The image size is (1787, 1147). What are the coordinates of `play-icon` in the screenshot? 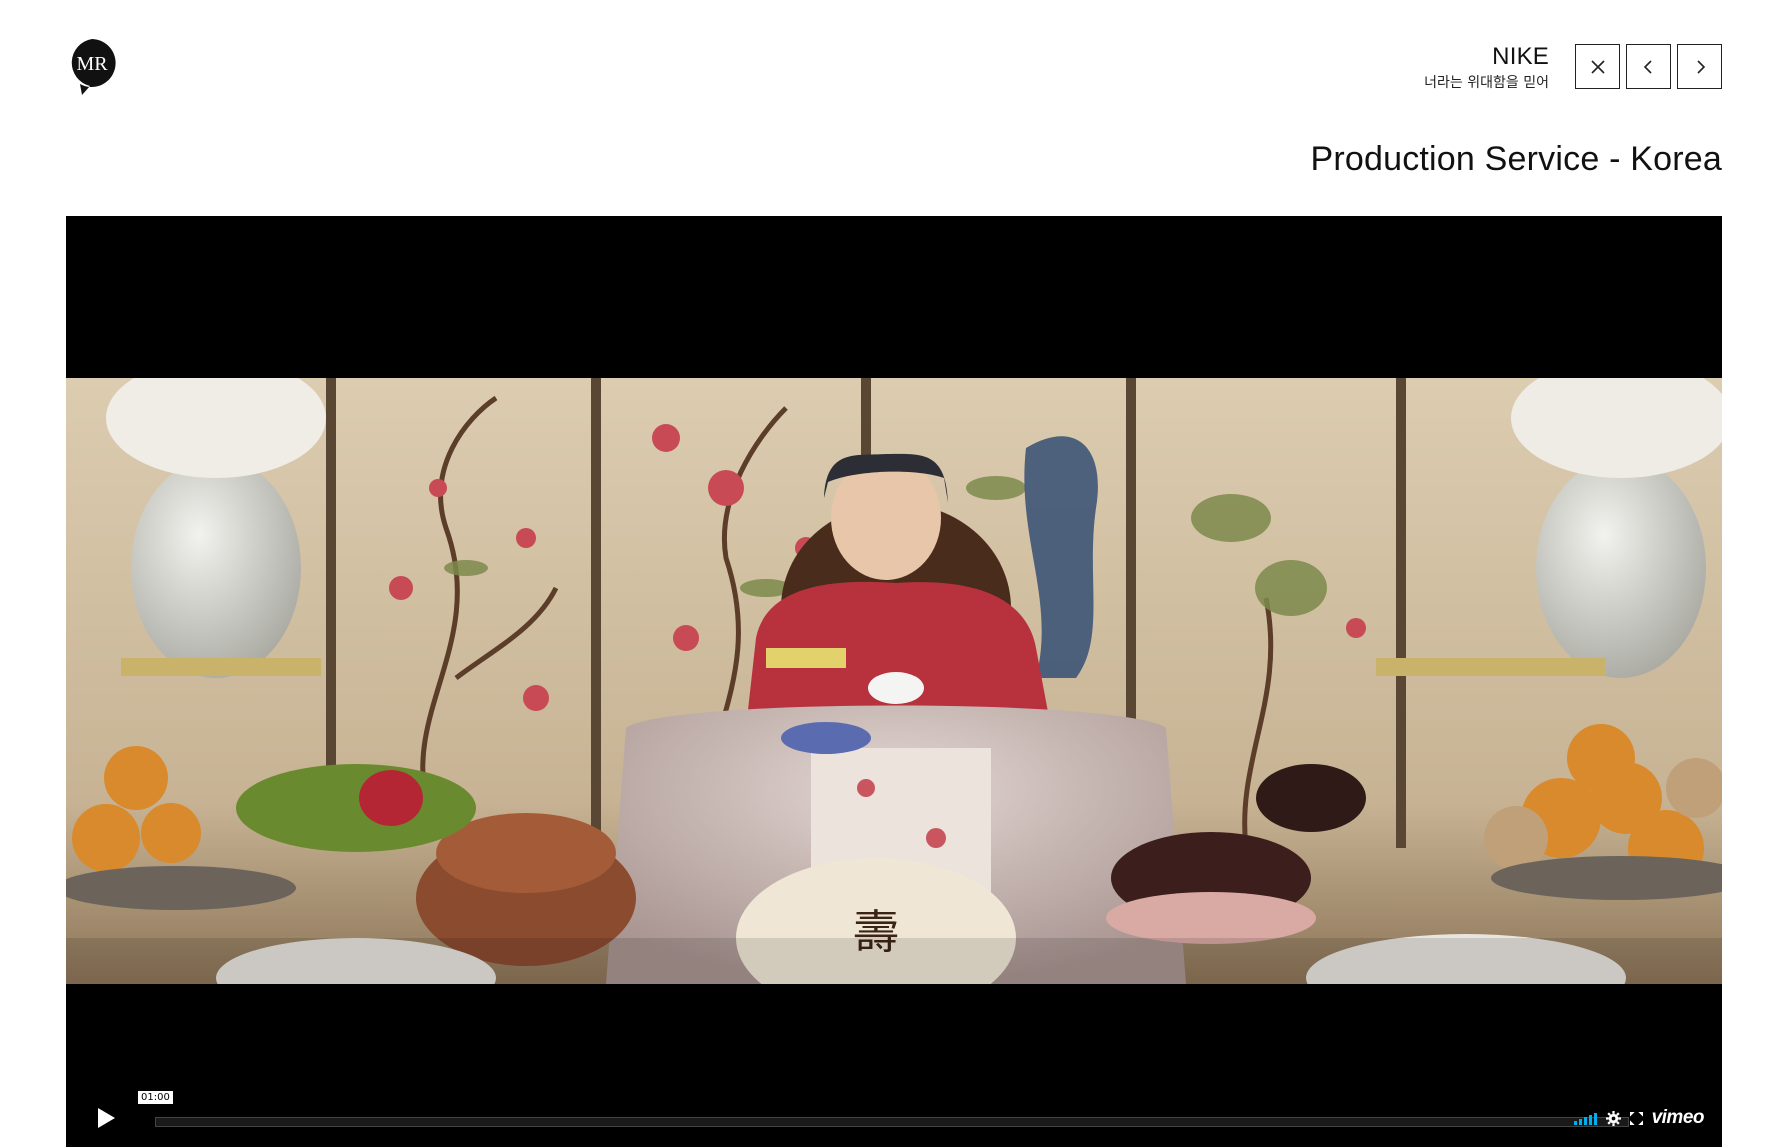 It's located at (106, 1118).